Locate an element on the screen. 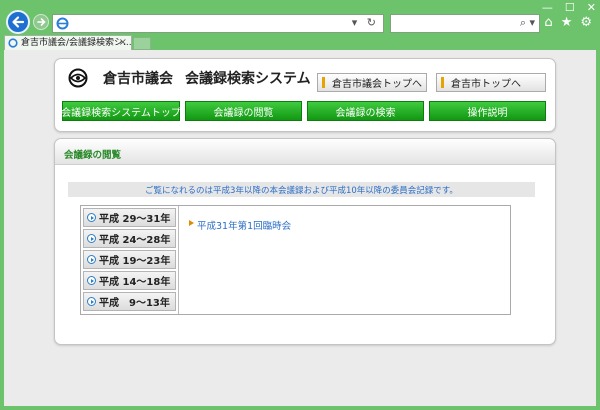 The width and height of the screenshot is (600, 410). site-title: 倉吉市議会 会議録検索システム is located at coordinates (213, 78).